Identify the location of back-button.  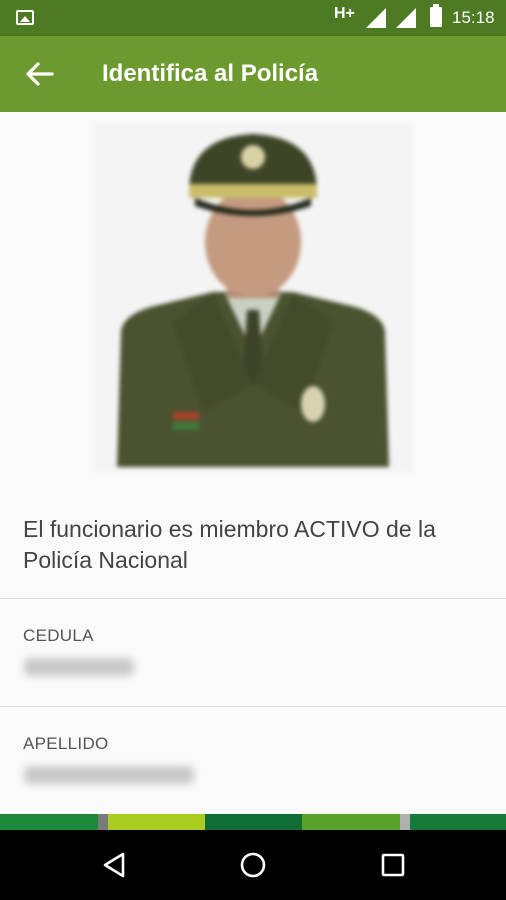
(40, 74).